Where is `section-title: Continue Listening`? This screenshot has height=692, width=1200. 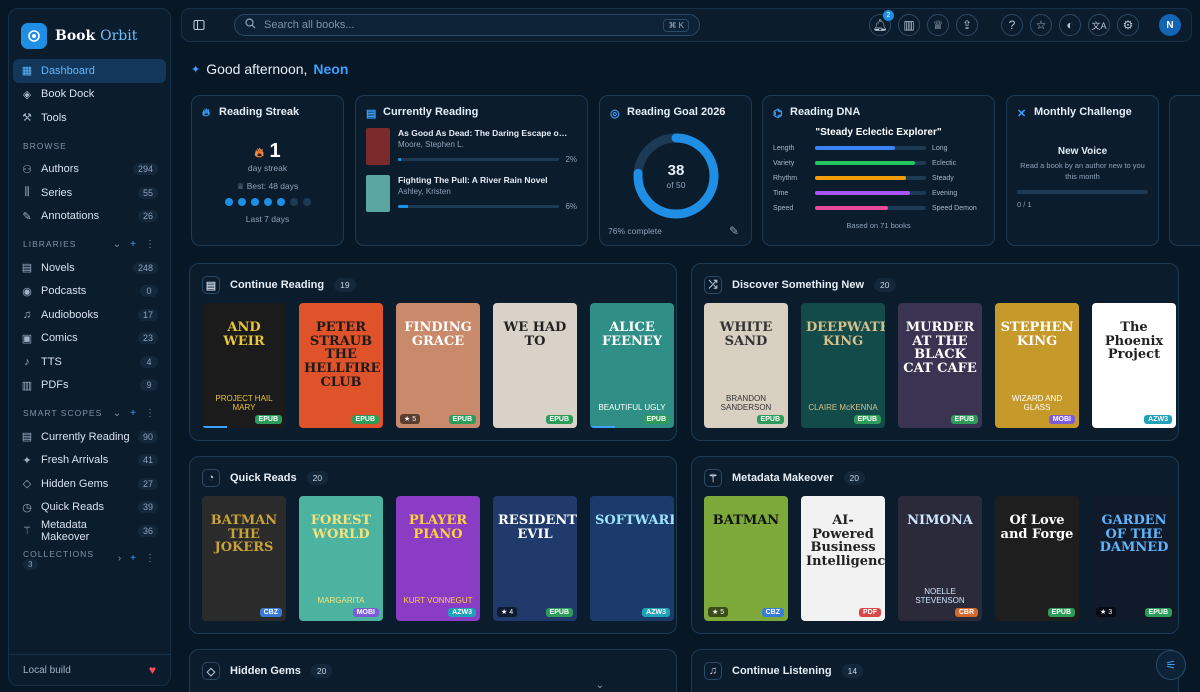 section-title: Continue Listening is located at coordinates (782, 671).